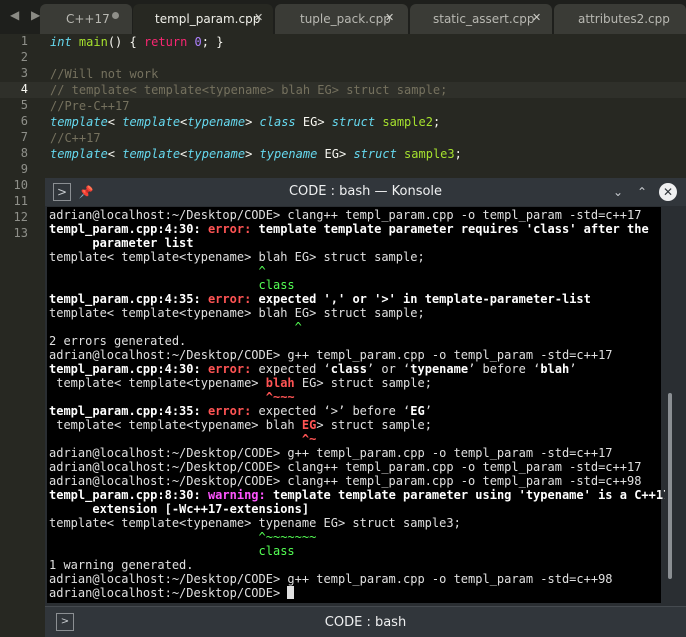 Image resolution: width=686 pixels, height=637 pixels. Describe the element at coordinates (183, 537) in the screenshot. I see `terminal-line: ^~~~~~~~` at that location.